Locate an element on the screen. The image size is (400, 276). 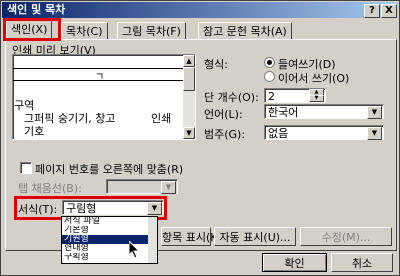
ok-label: 확인 is located at coordinates (294, 263).